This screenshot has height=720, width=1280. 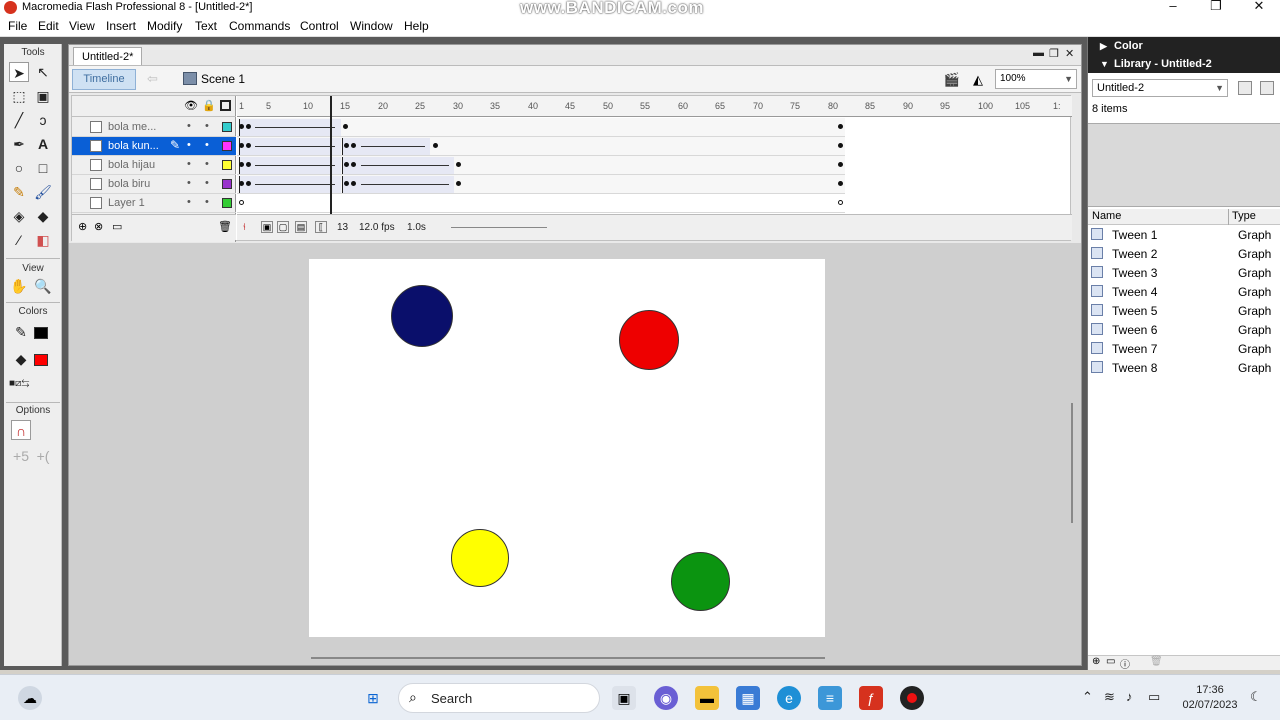 What do you see at coordinates (1106, 216) in the screenshot?
I see `name-column-header: Name` at bounding box center [1106, 216].